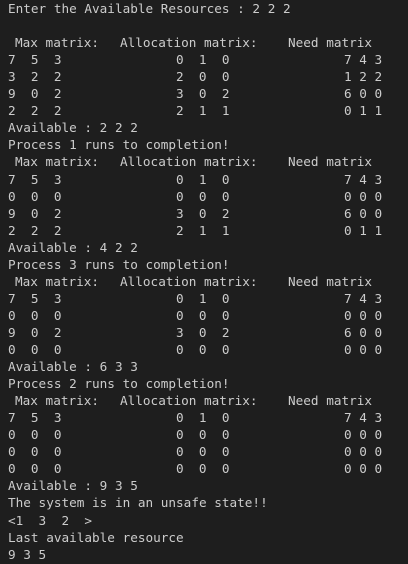  I want to click on allocation-row: 2 0 0, so click(203, 77).